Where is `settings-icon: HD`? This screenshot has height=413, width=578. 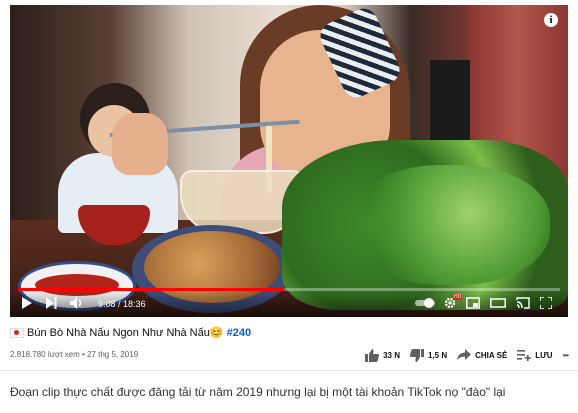
settings-icon: HD is located at coordinates (453, 301).